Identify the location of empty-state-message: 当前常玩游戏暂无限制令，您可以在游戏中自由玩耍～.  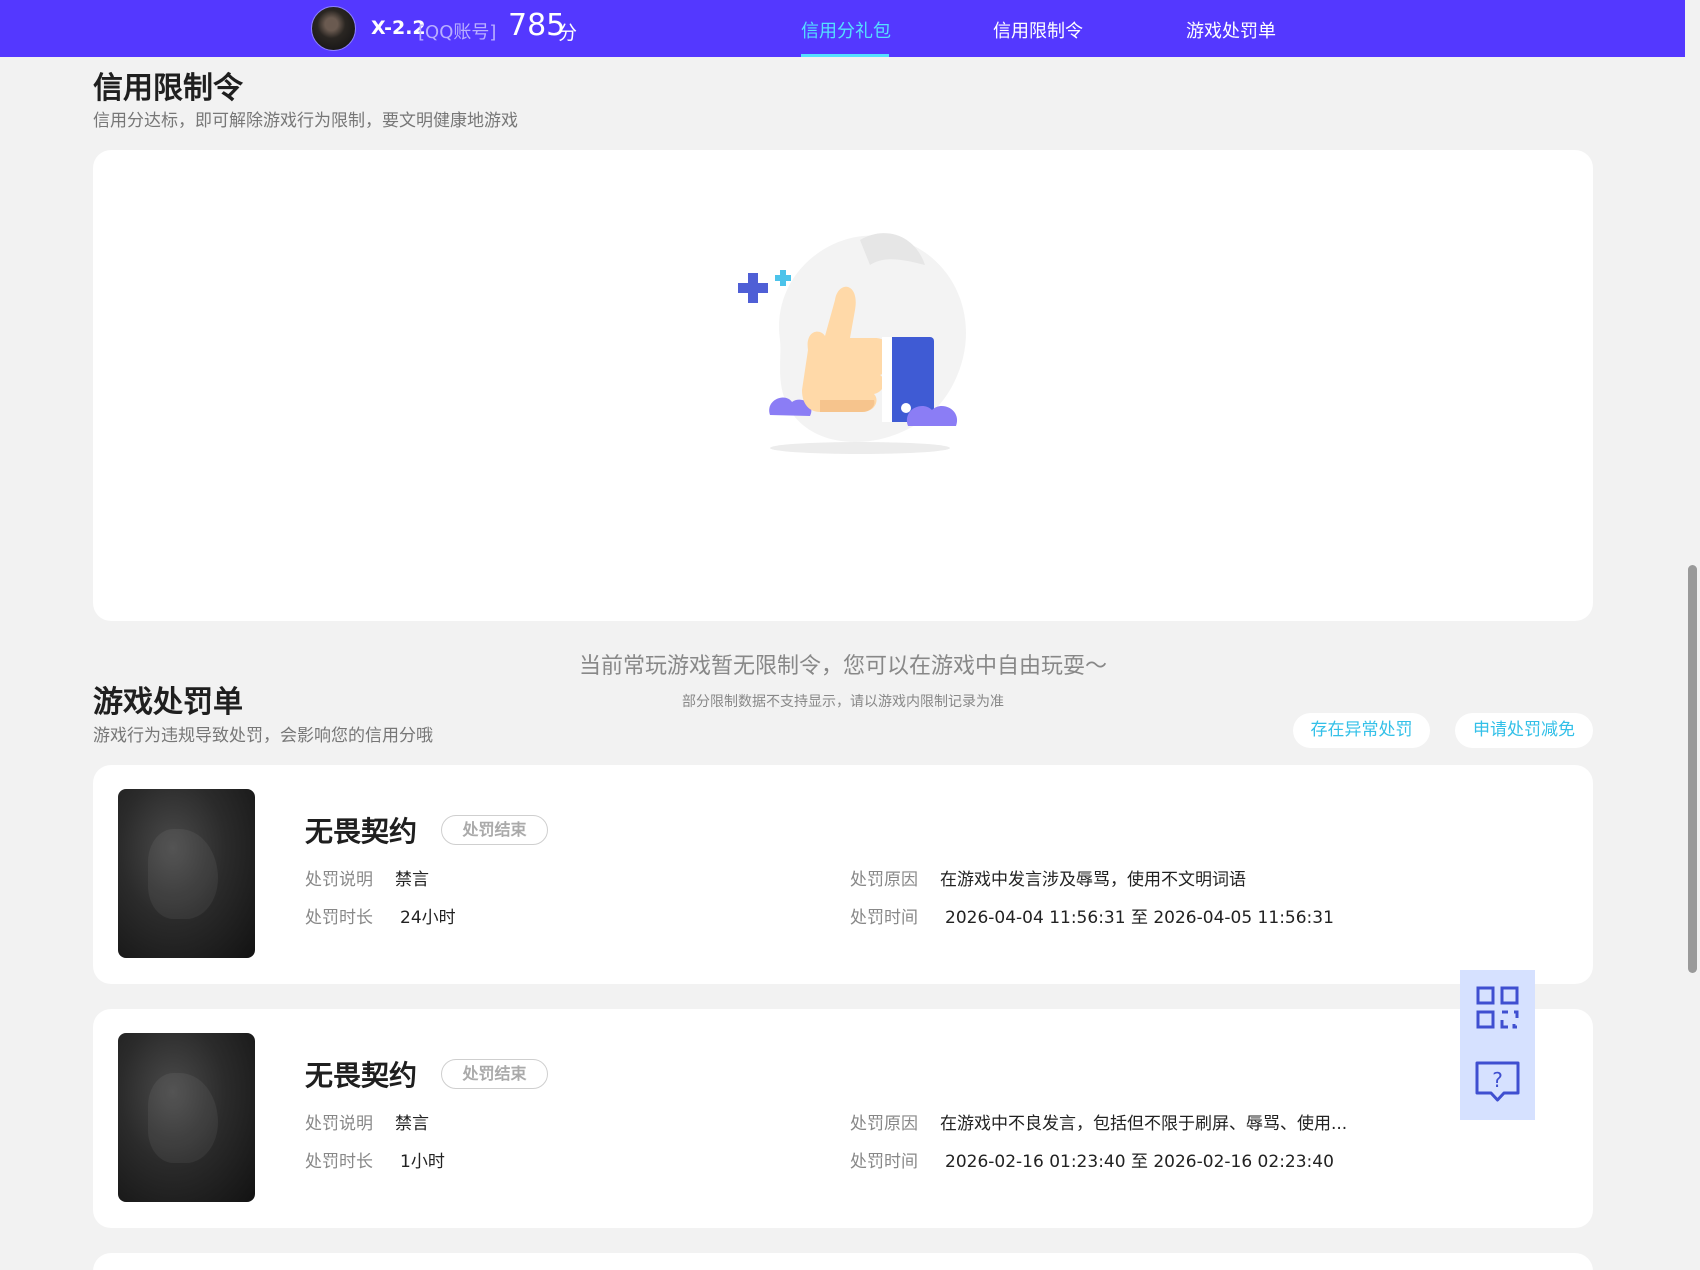
(842, 666).